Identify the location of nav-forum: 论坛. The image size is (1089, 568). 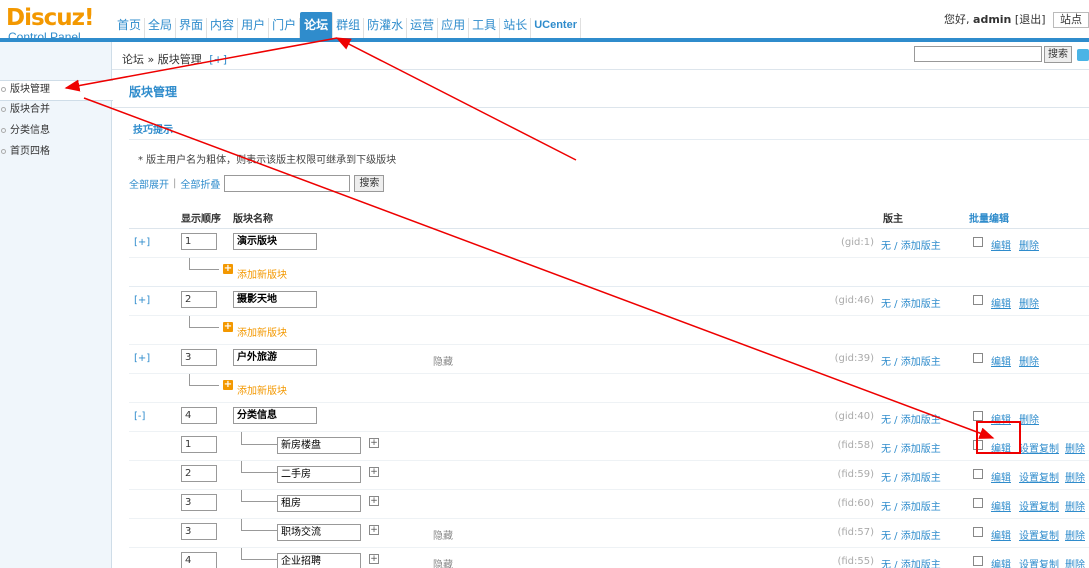
(317, 25).